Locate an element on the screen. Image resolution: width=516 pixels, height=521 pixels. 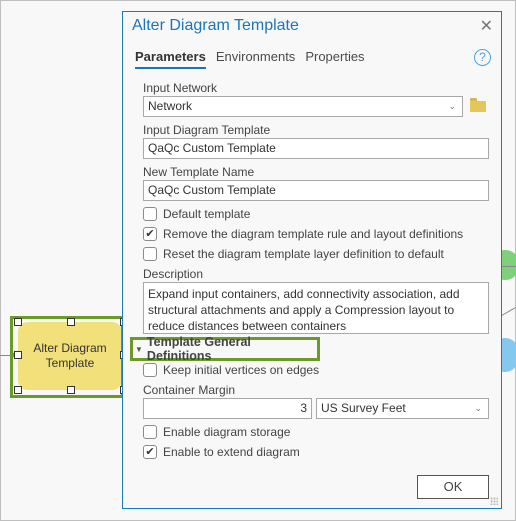
keep-vertices-checkbox-row: Keep initial vertices on edges is located at coordinates (231, 370).